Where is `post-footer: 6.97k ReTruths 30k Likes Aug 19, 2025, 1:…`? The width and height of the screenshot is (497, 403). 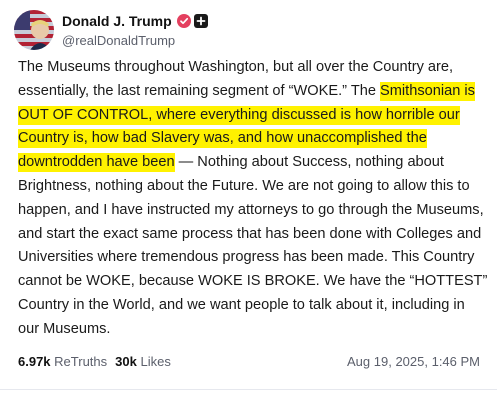
post-footer: 6.97k ReTruths 30k Likes Aug 19, 2025, 1:… is located at coordinates (249, 363).